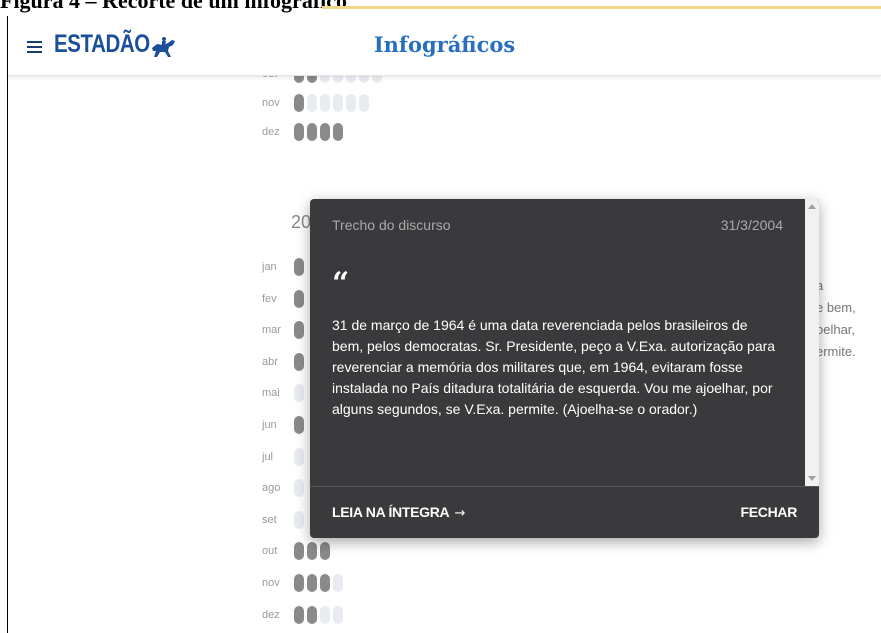 The height and width of the screenshot is (633, 881). Describe the element at coordinates (269, 299) in the screenshot. I see `month-label: fev` at that location.